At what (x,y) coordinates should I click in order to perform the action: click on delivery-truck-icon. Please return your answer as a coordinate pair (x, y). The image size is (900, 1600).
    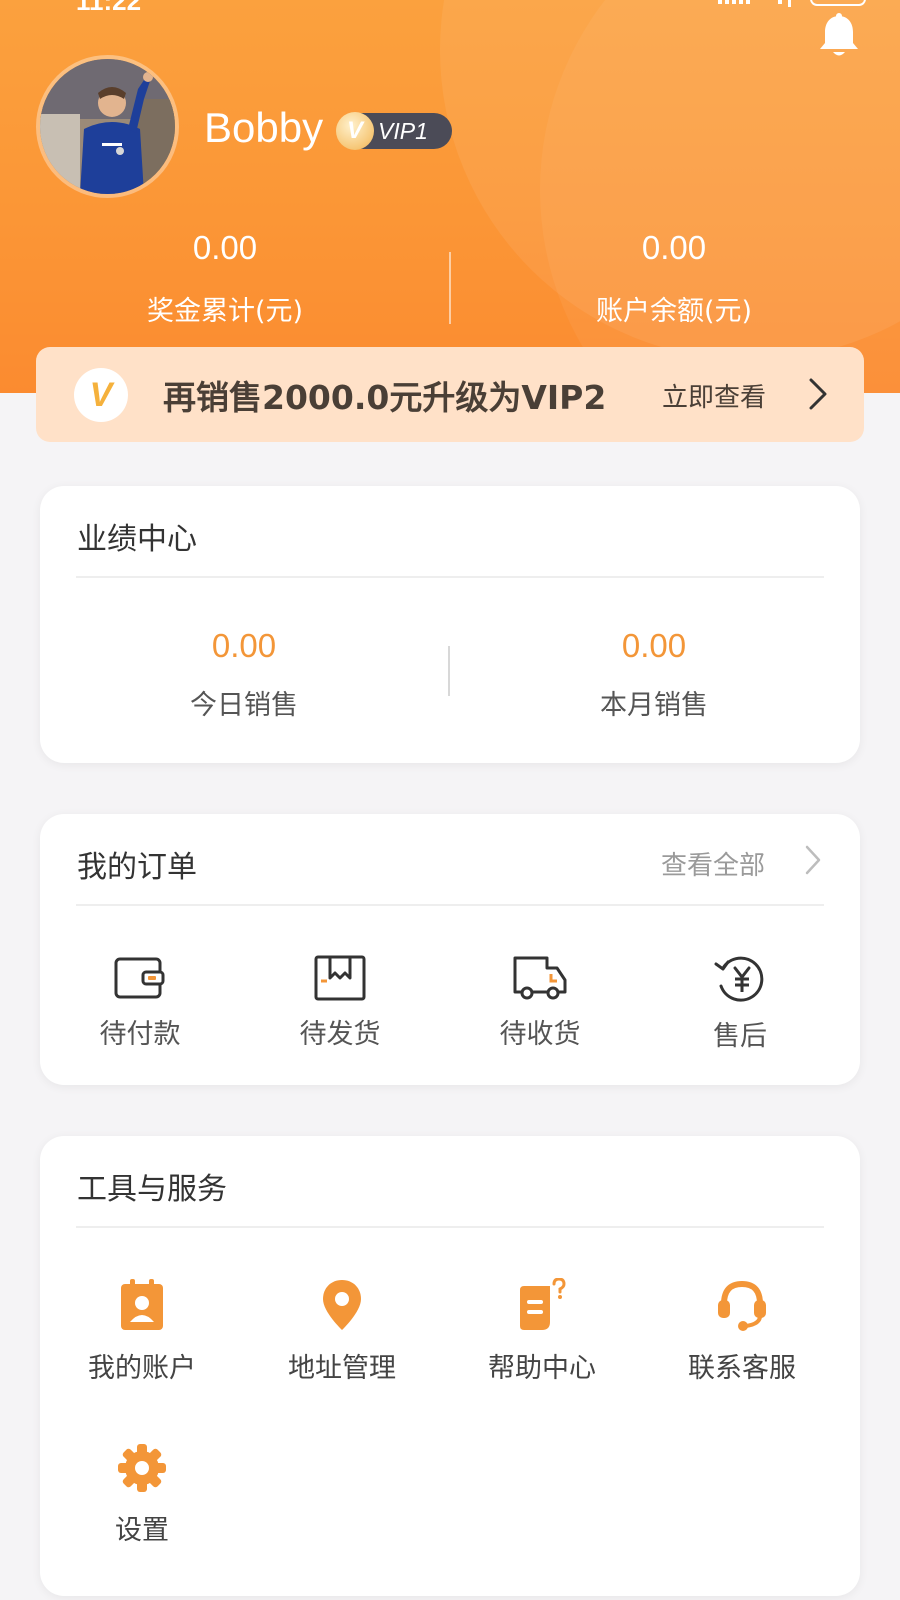
    Looking at the image, I should click on (540, 978).